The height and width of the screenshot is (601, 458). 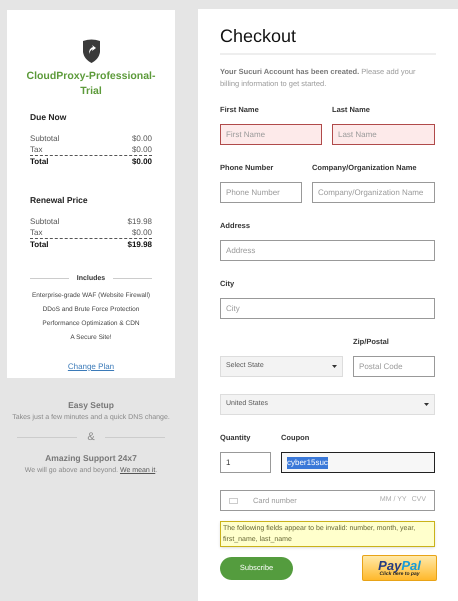 I want to click on section-heading: Renewal Price, so click(x=59, y=200).